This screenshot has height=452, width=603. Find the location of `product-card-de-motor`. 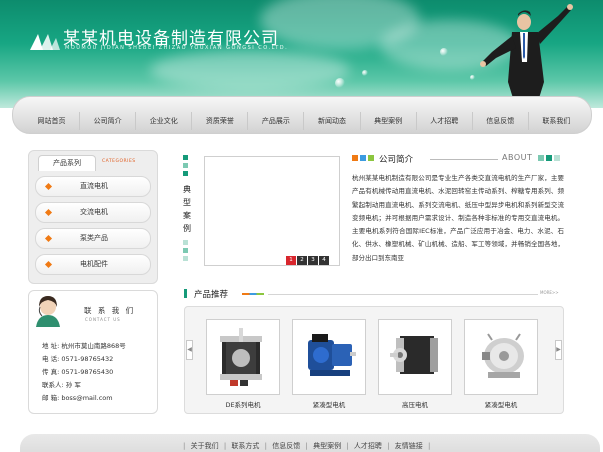

product-card-de-motor is located at coordinates (243, 357).